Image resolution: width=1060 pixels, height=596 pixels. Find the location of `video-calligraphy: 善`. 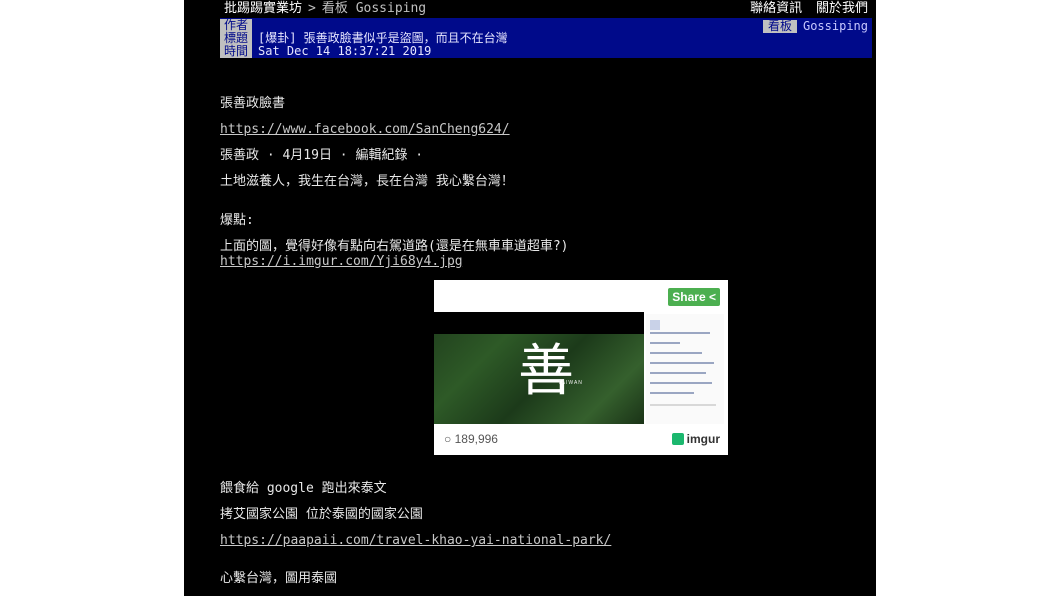

video-calligraphy: 善 is located at coordinates (546, 371).